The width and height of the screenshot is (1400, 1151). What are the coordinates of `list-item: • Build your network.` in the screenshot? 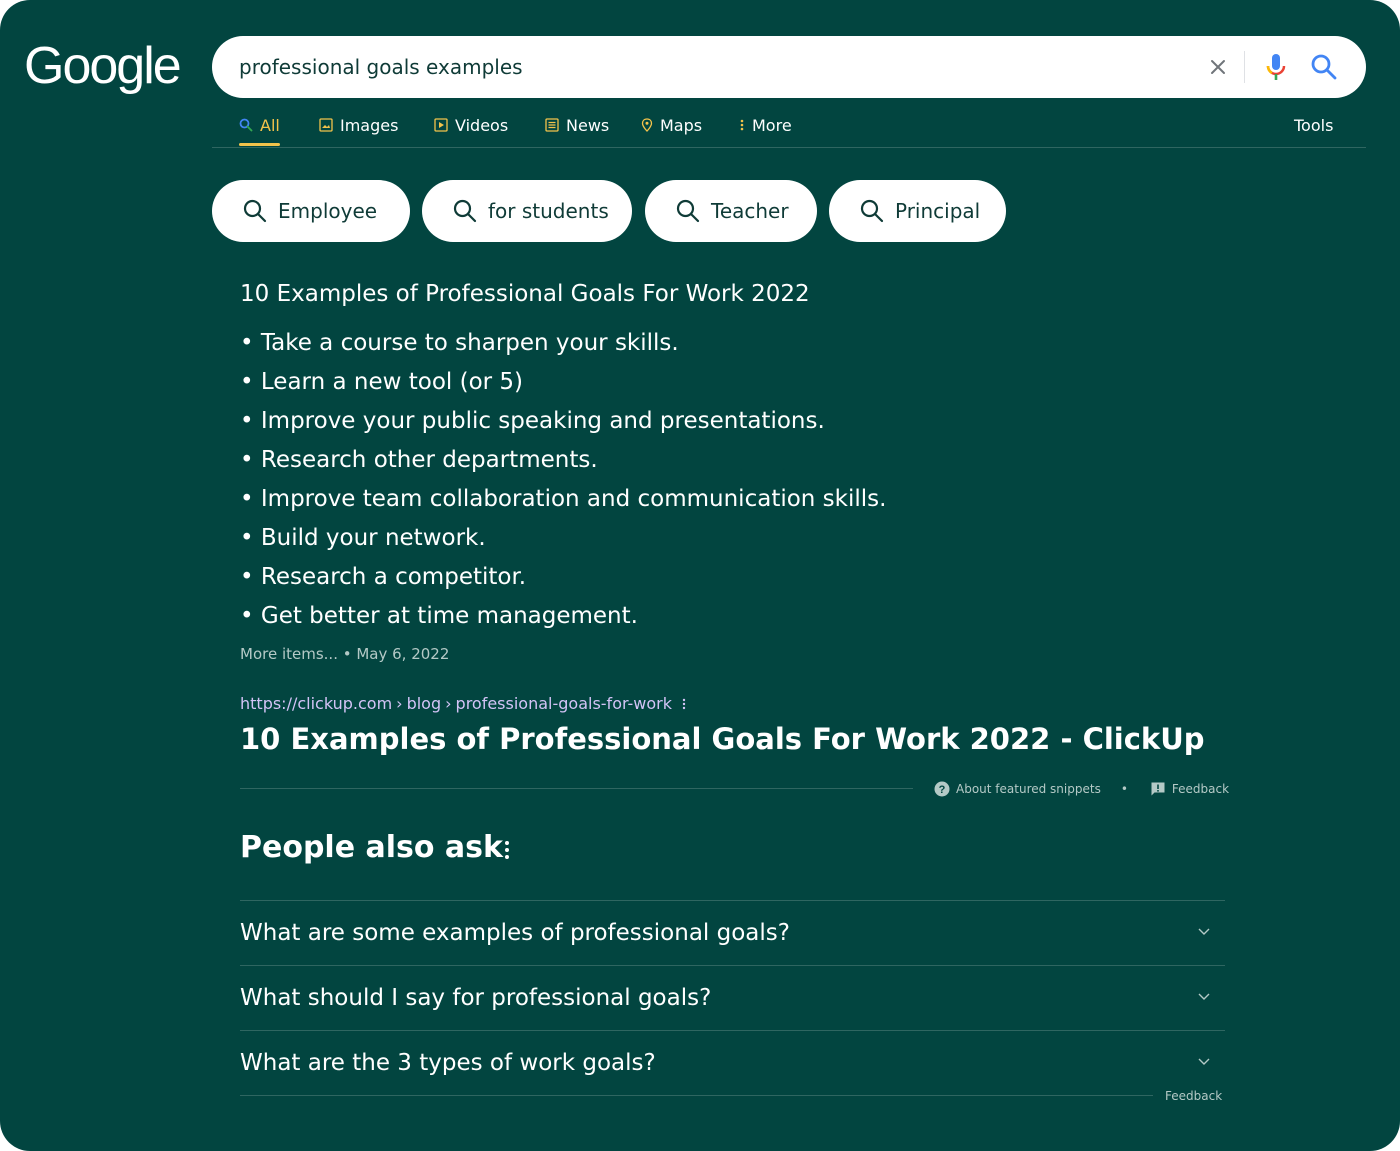 It's located at (363, 538).